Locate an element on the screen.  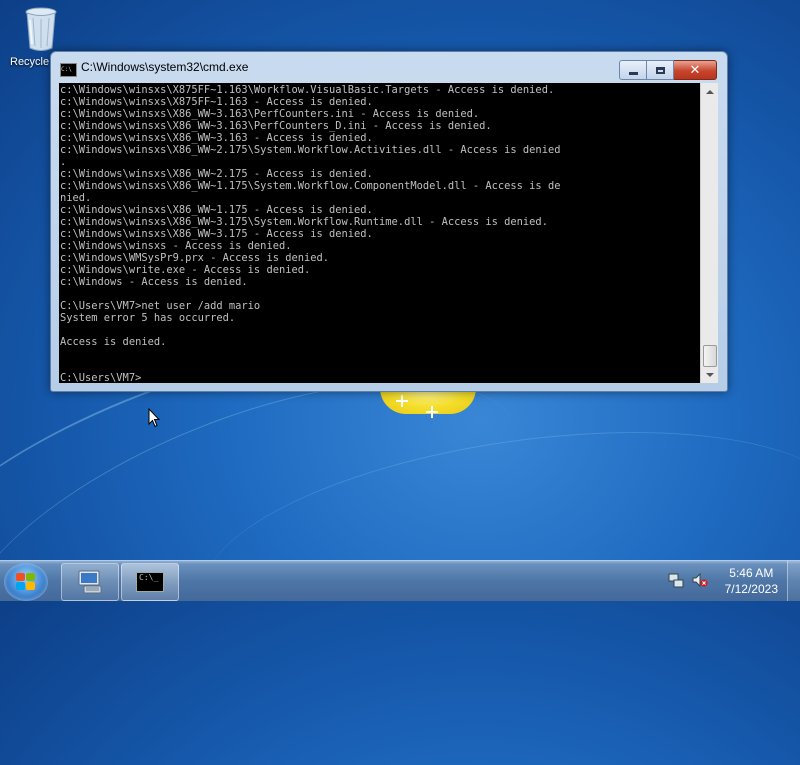
close-button: ✕ is located at coordinates (695, 70).